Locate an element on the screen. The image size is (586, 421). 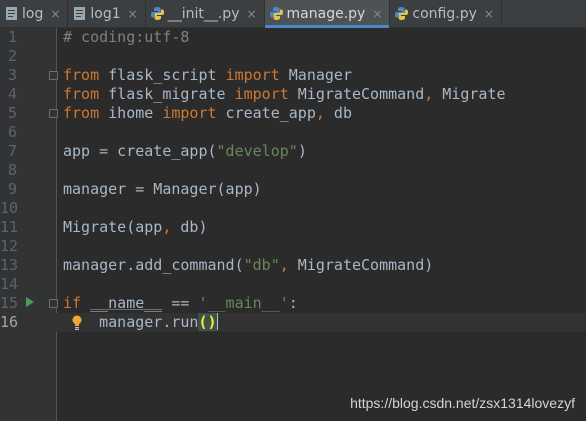
code-text: ) is located at coordinates (302, 151).